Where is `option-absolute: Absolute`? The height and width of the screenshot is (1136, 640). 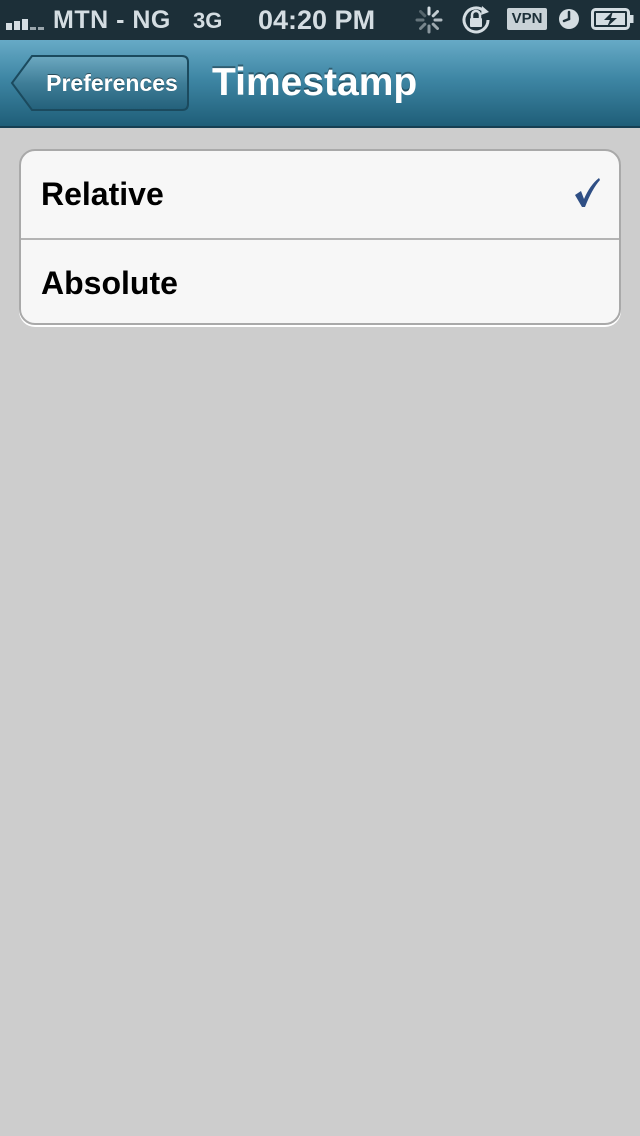
option-absolute: Absolute is located at coordinates (320, 280).